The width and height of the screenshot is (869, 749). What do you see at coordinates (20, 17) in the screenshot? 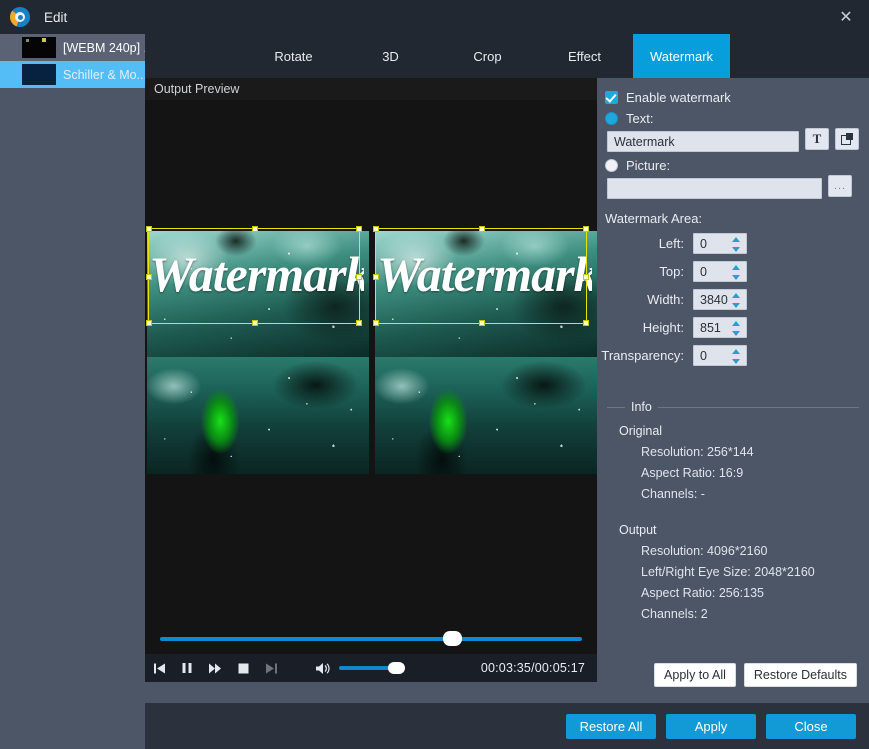
I see `app-logo-icon` at bounding box center [20, 17].